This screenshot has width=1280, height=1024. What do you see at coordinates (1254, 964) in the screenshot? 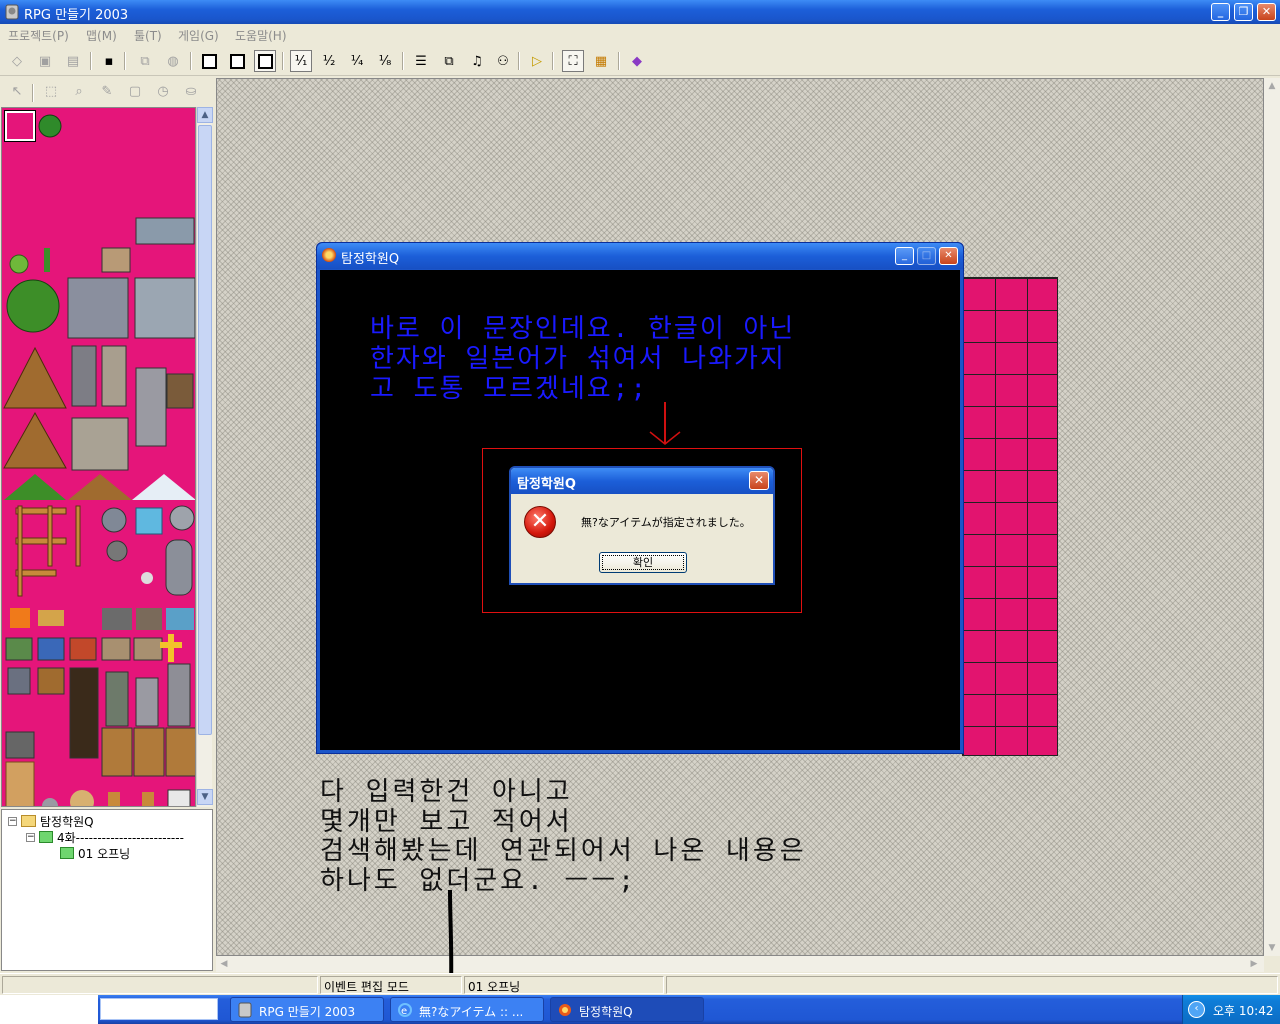
I see `scroll-right-icon: ▶` at bounding box center [1254, 964].